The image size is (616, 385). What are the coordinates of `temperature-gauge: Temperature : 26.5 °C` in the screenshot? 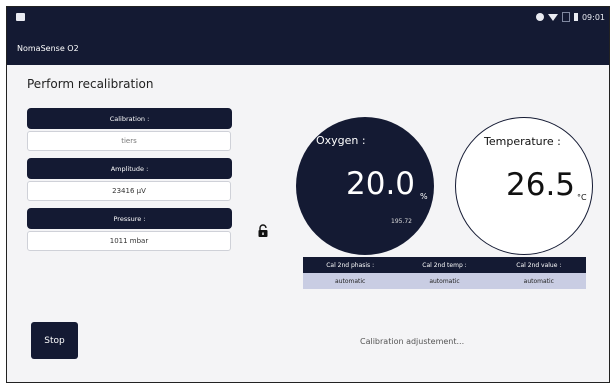 It's located at (524, 186).